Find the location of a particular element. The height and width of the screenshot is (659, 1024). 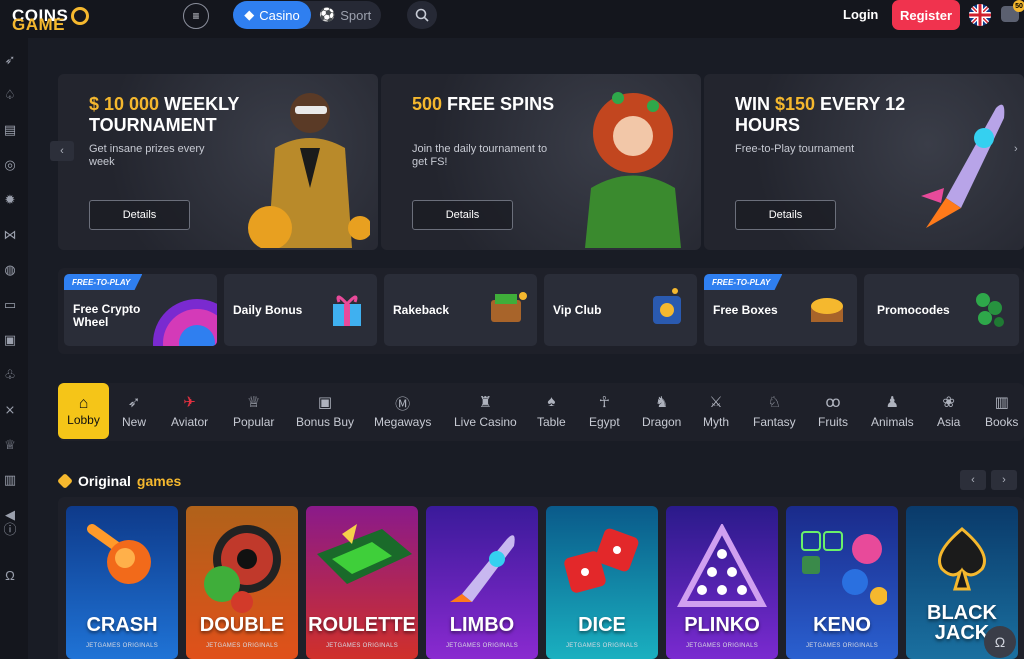

category-books: ▥ Books is located at coordinates (1001, 411).